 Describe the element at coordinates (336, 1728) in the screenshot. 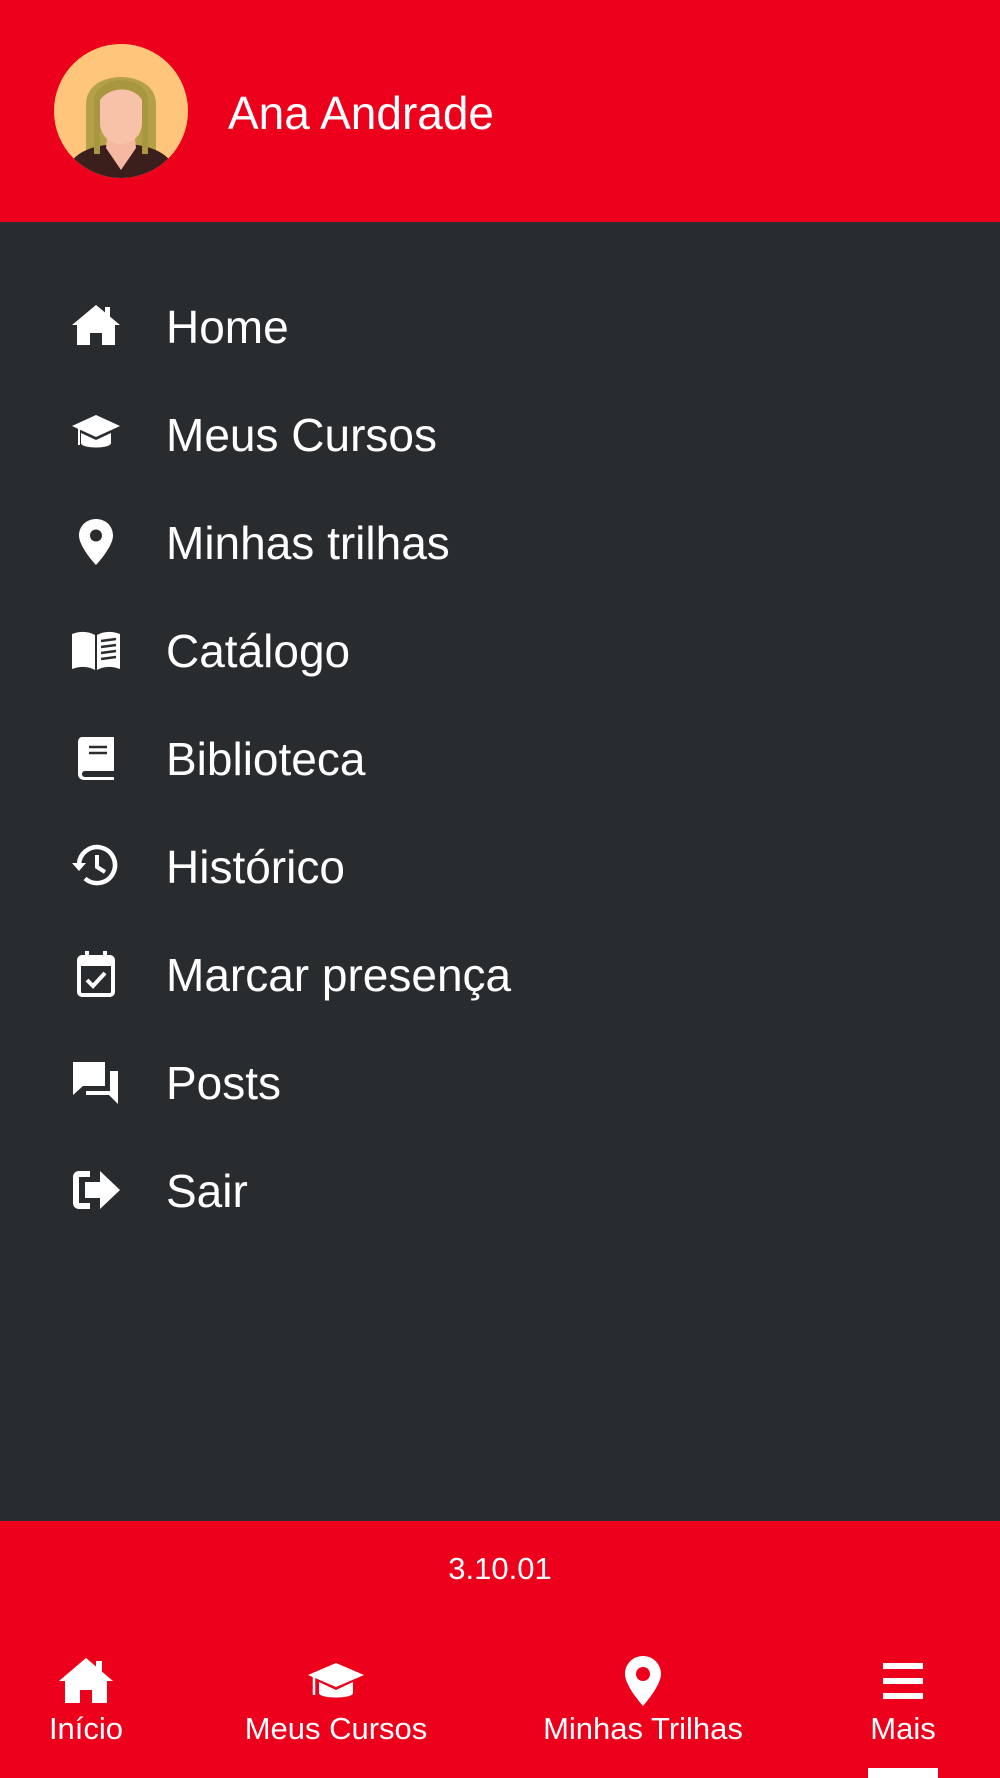

I see `tab-label: Meus Cursos` at that location.